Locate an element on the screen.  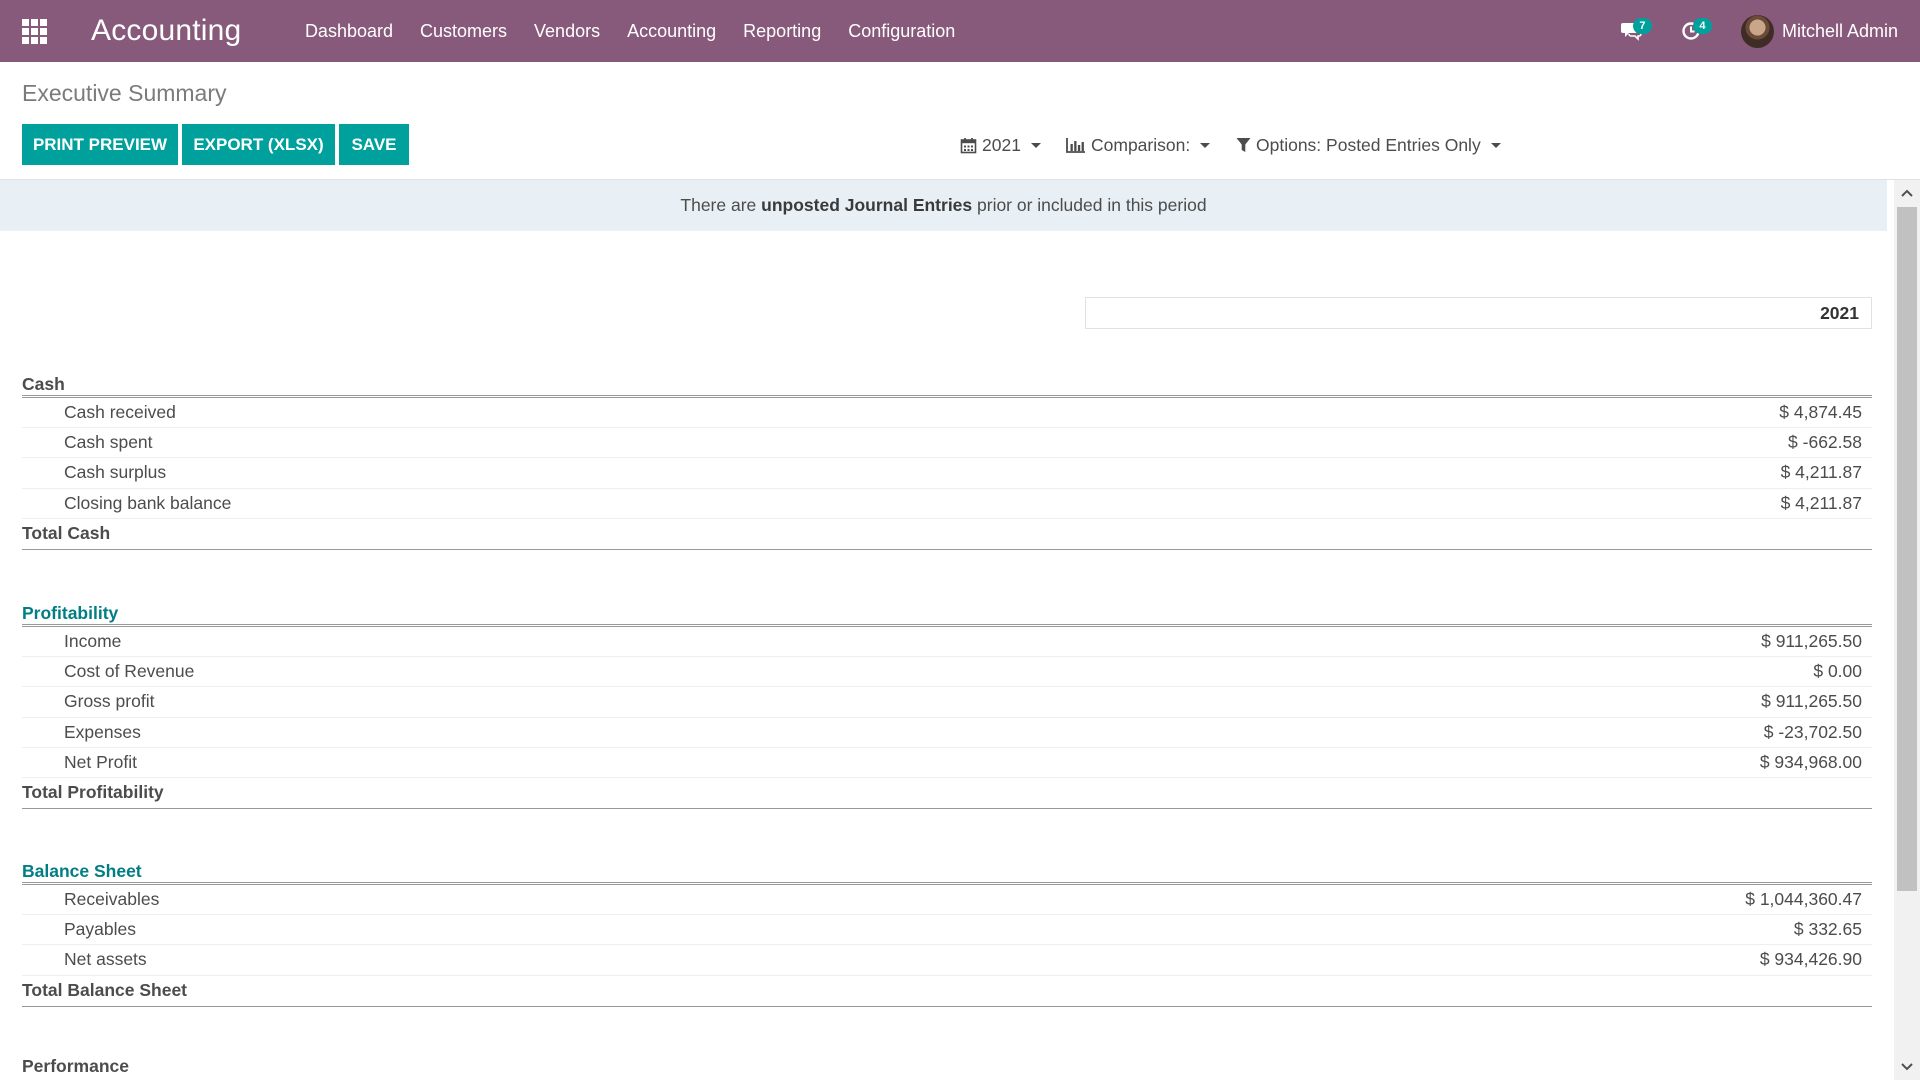
line-label: Cash spent is located at coordinates (108, 442).